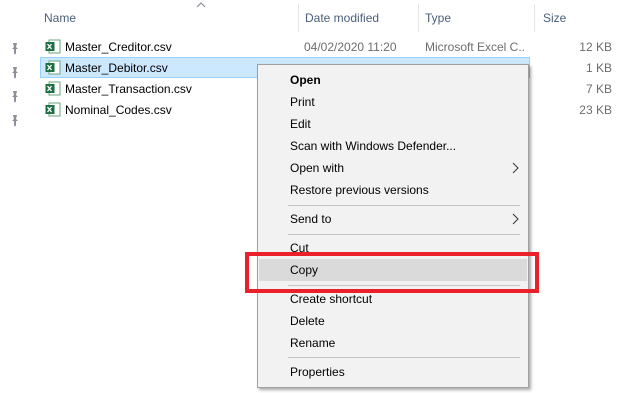 This screenshot has width=624, height=393. I want to click on menu-item-edit: Edit, so click(393, 124).